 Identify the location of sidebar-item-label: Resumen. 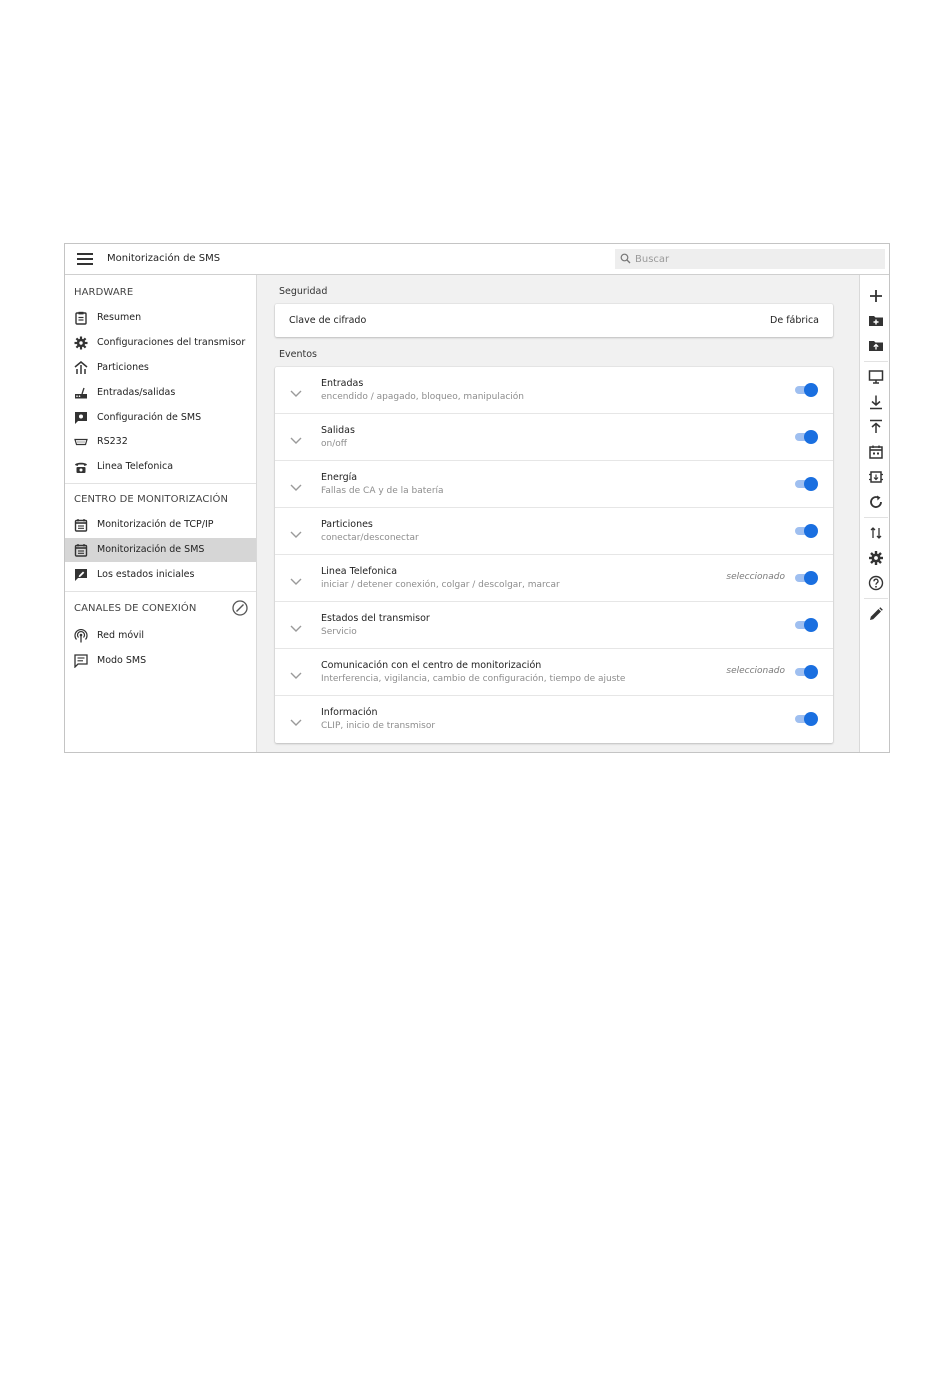
(119, 317).